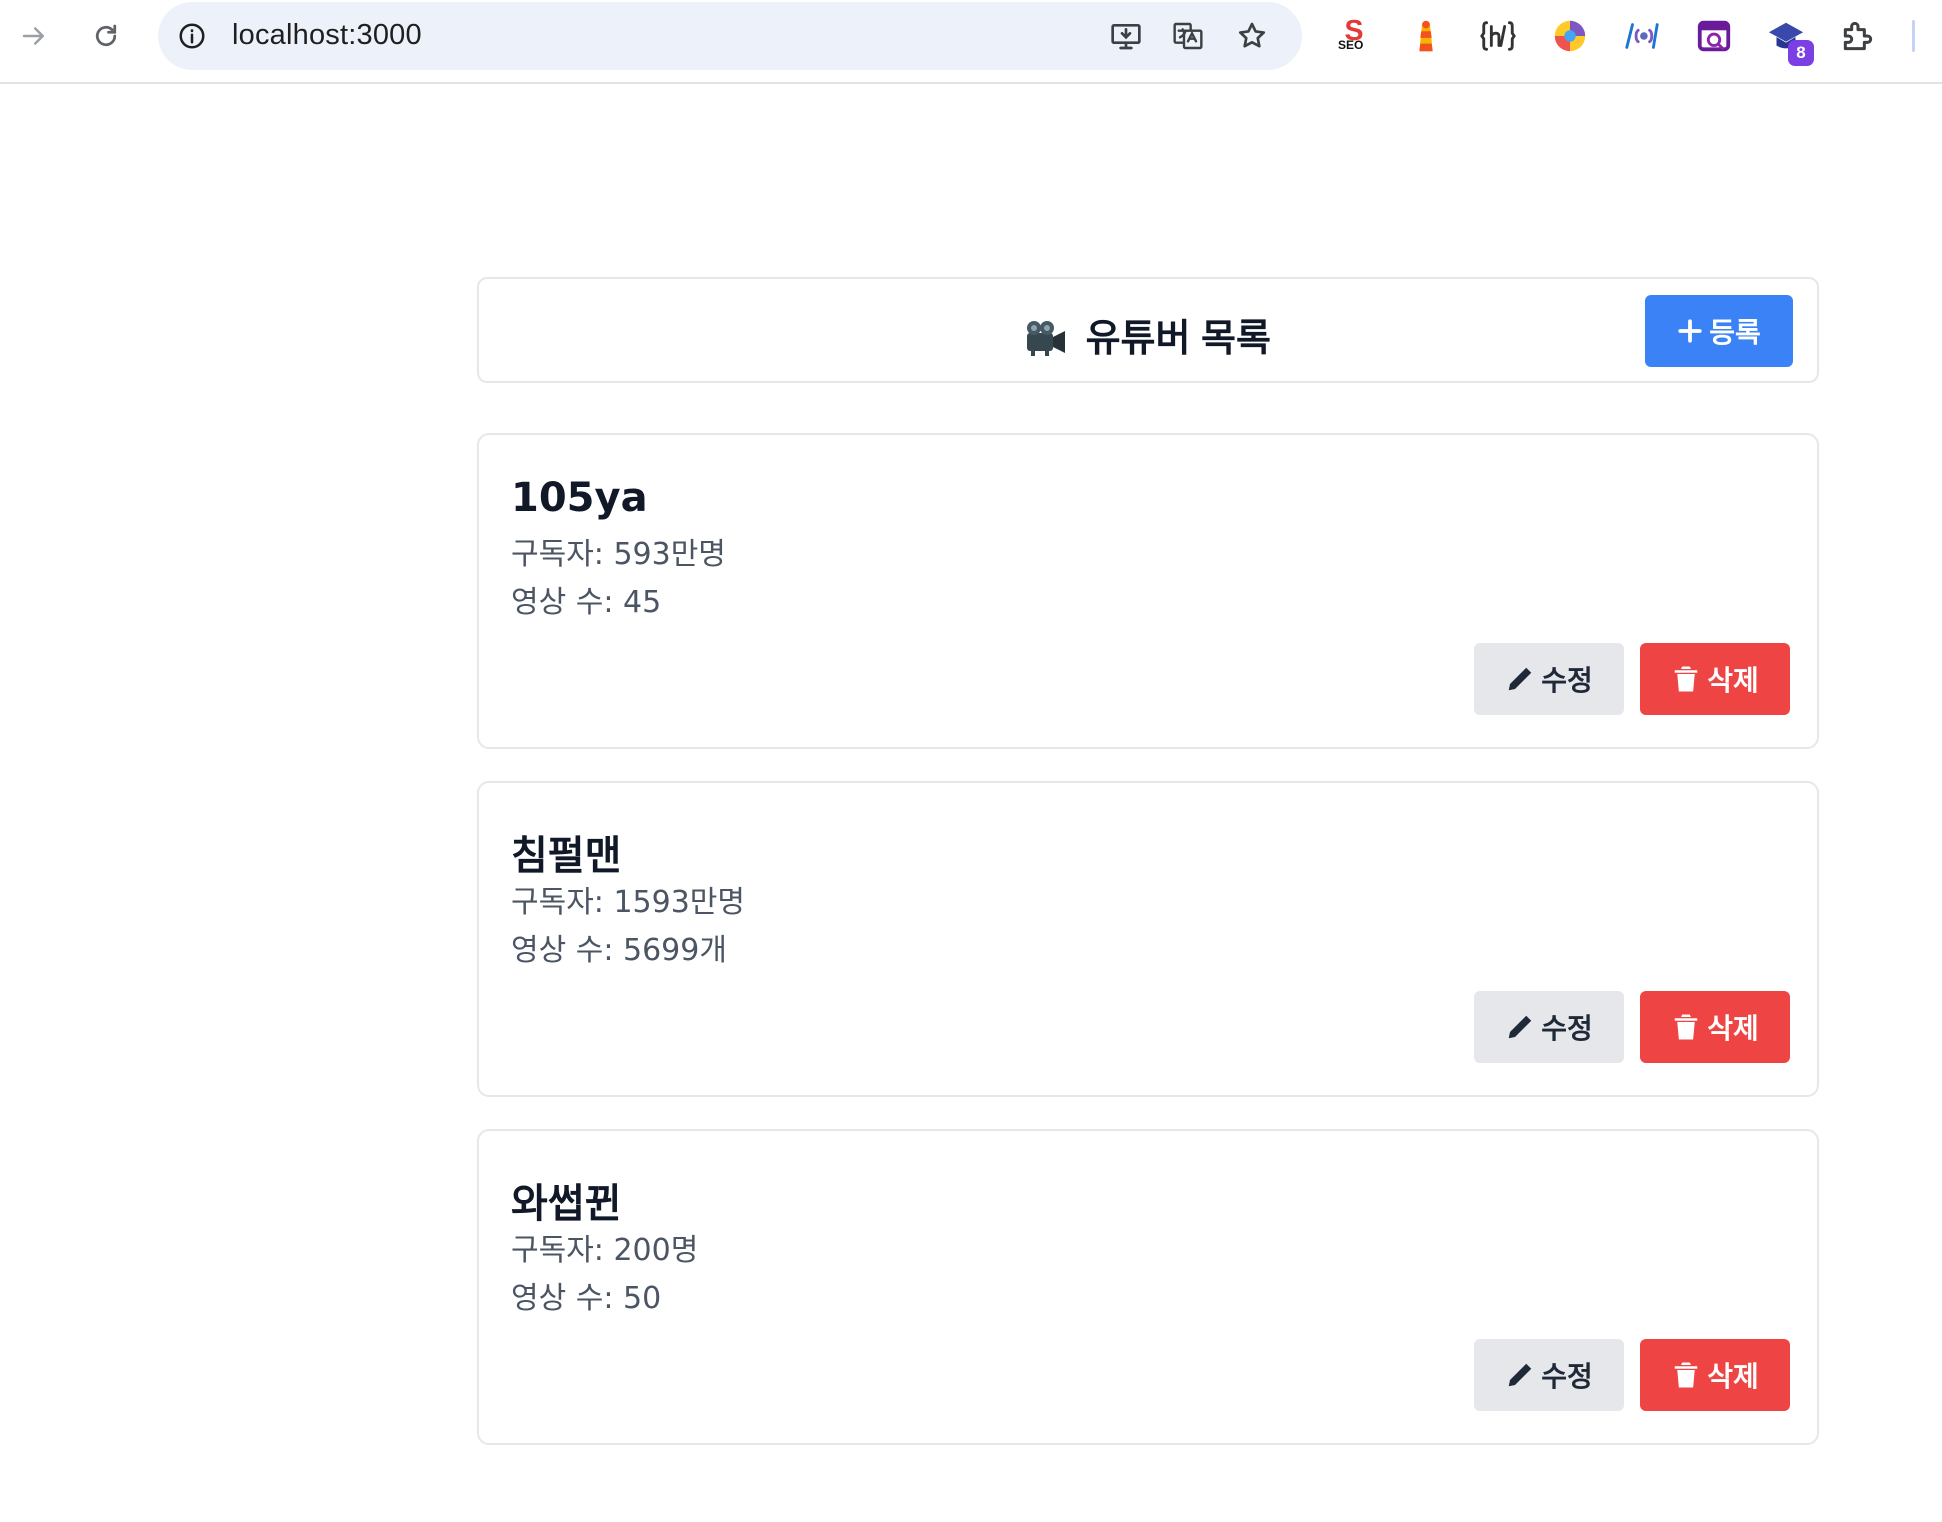  I want to click on address-bar: localhost:3000, so click(730, 36).